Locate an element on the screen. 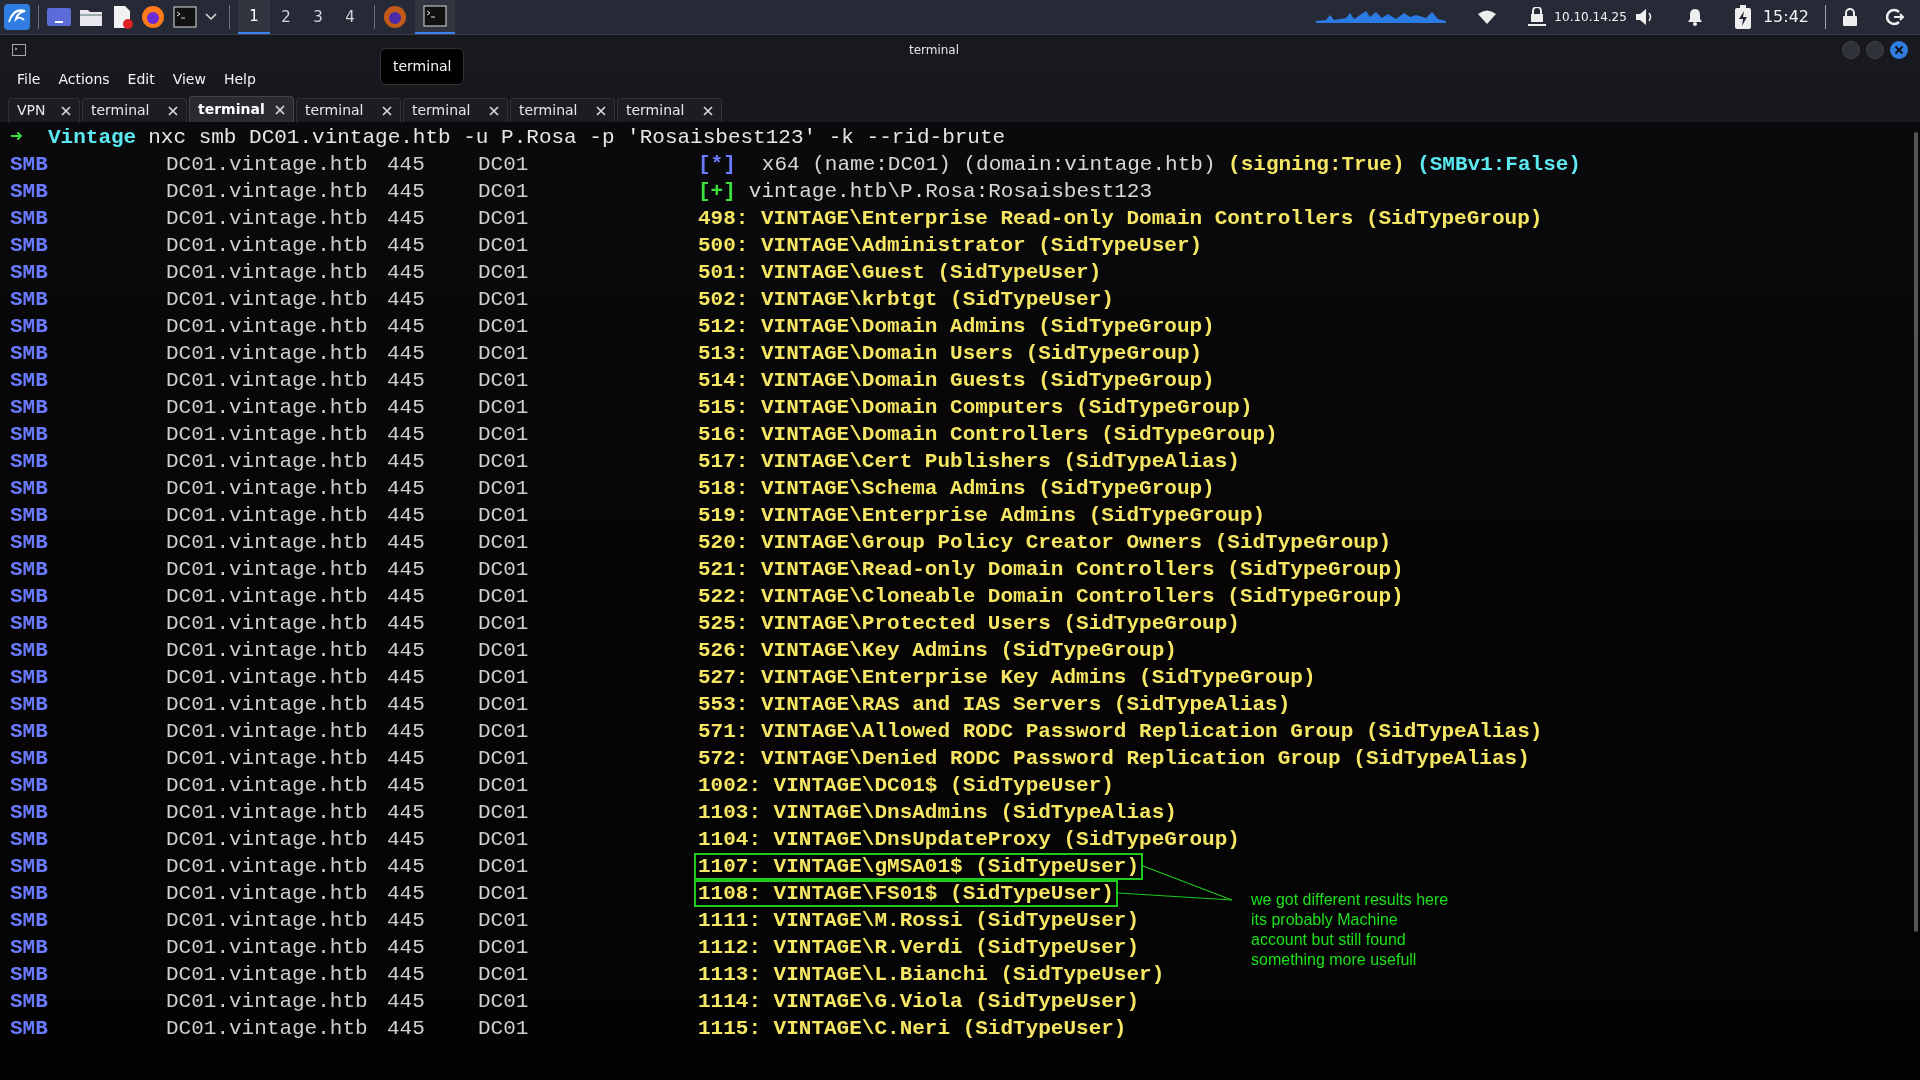  output-text: 1113: VINTAGE\L.Bianchi (SidTypeUser) is located at coordinates (931, 975).